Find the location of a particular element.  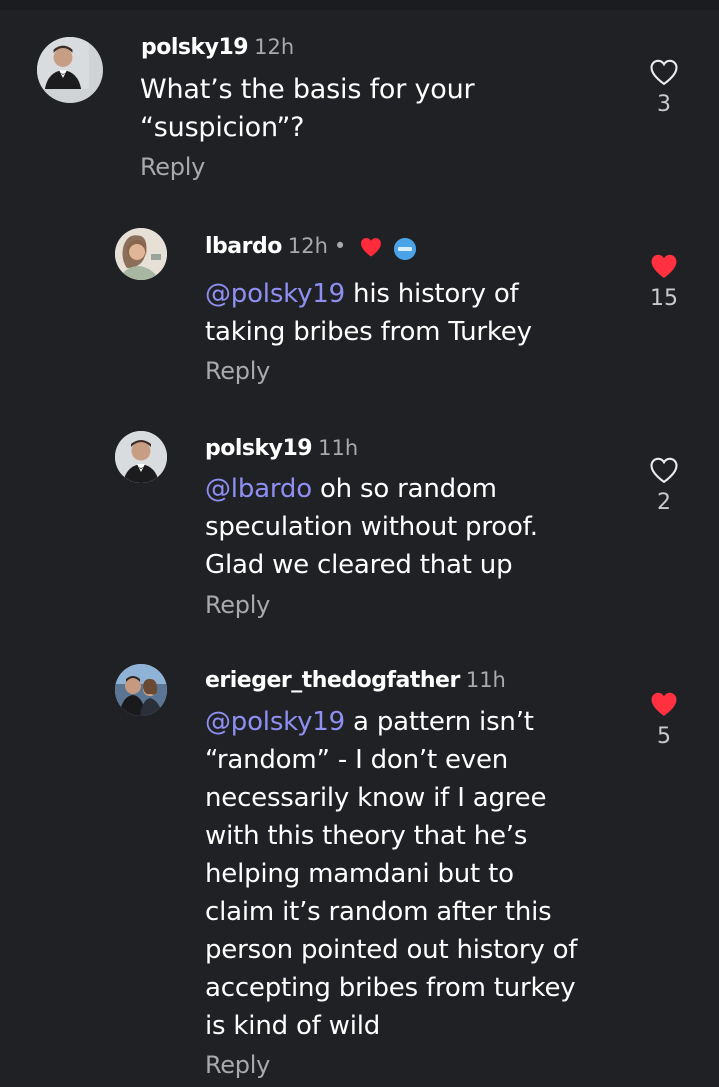

like-button: 3 is located at coordinates (664, 87).